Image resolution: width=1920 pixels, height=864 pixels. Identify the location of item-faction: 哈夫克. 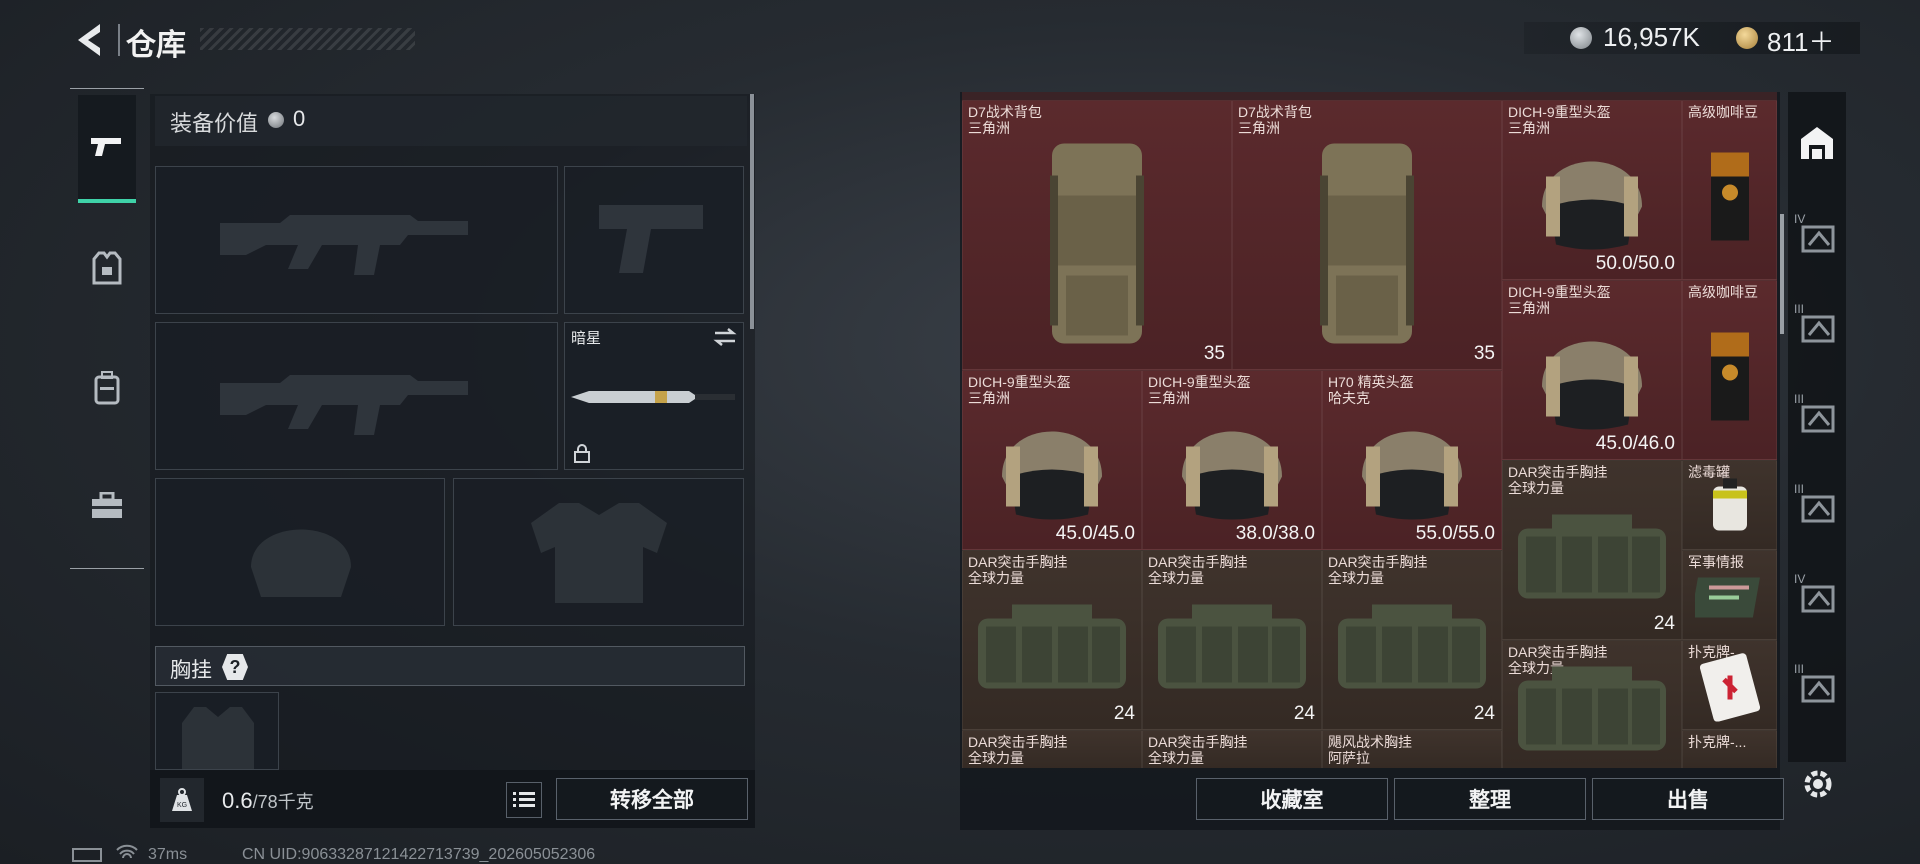
(1349, 398).